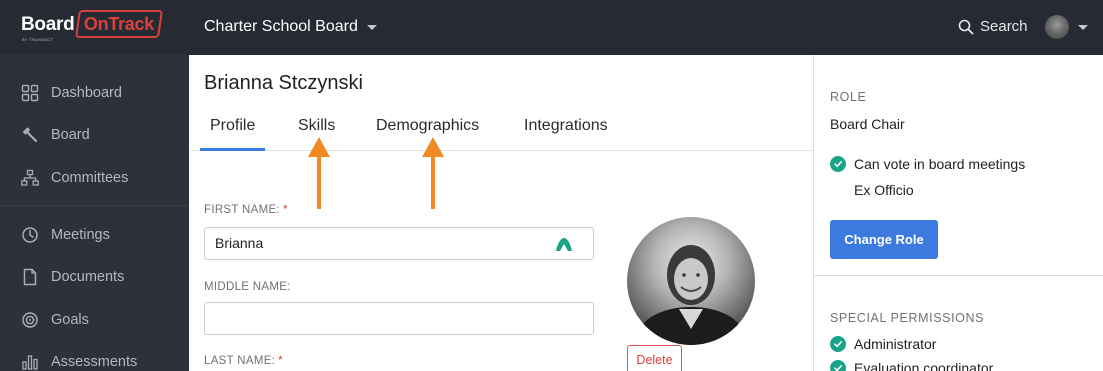  I want to click on sidebar-item-board: Board, so click(94, 135).